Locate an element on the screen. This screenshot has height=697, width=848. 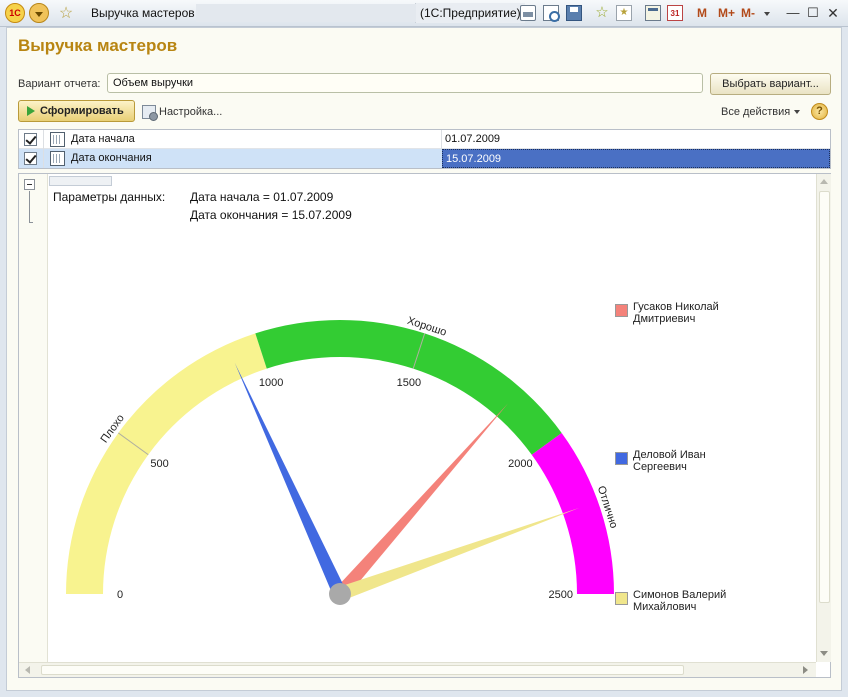
maximize-button: ☐ is located at coordinates (813, 13).